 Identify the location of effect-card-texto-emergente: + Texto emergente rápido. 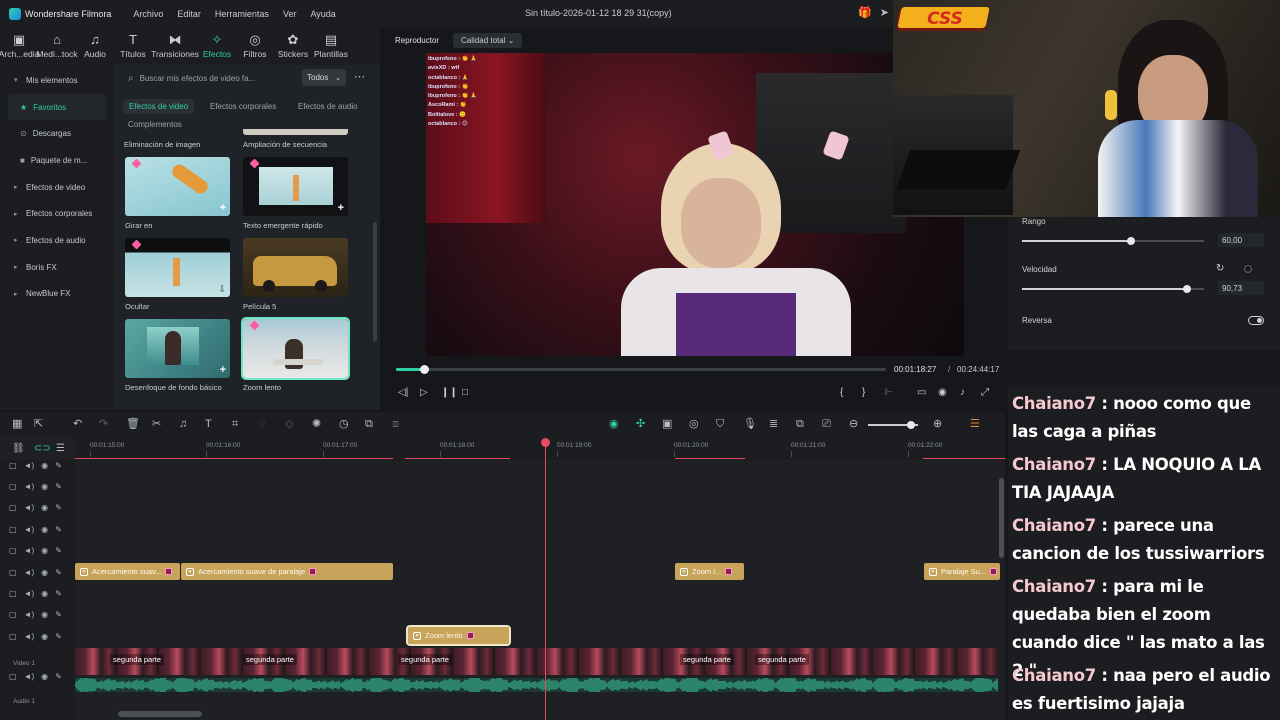
(295, 193).